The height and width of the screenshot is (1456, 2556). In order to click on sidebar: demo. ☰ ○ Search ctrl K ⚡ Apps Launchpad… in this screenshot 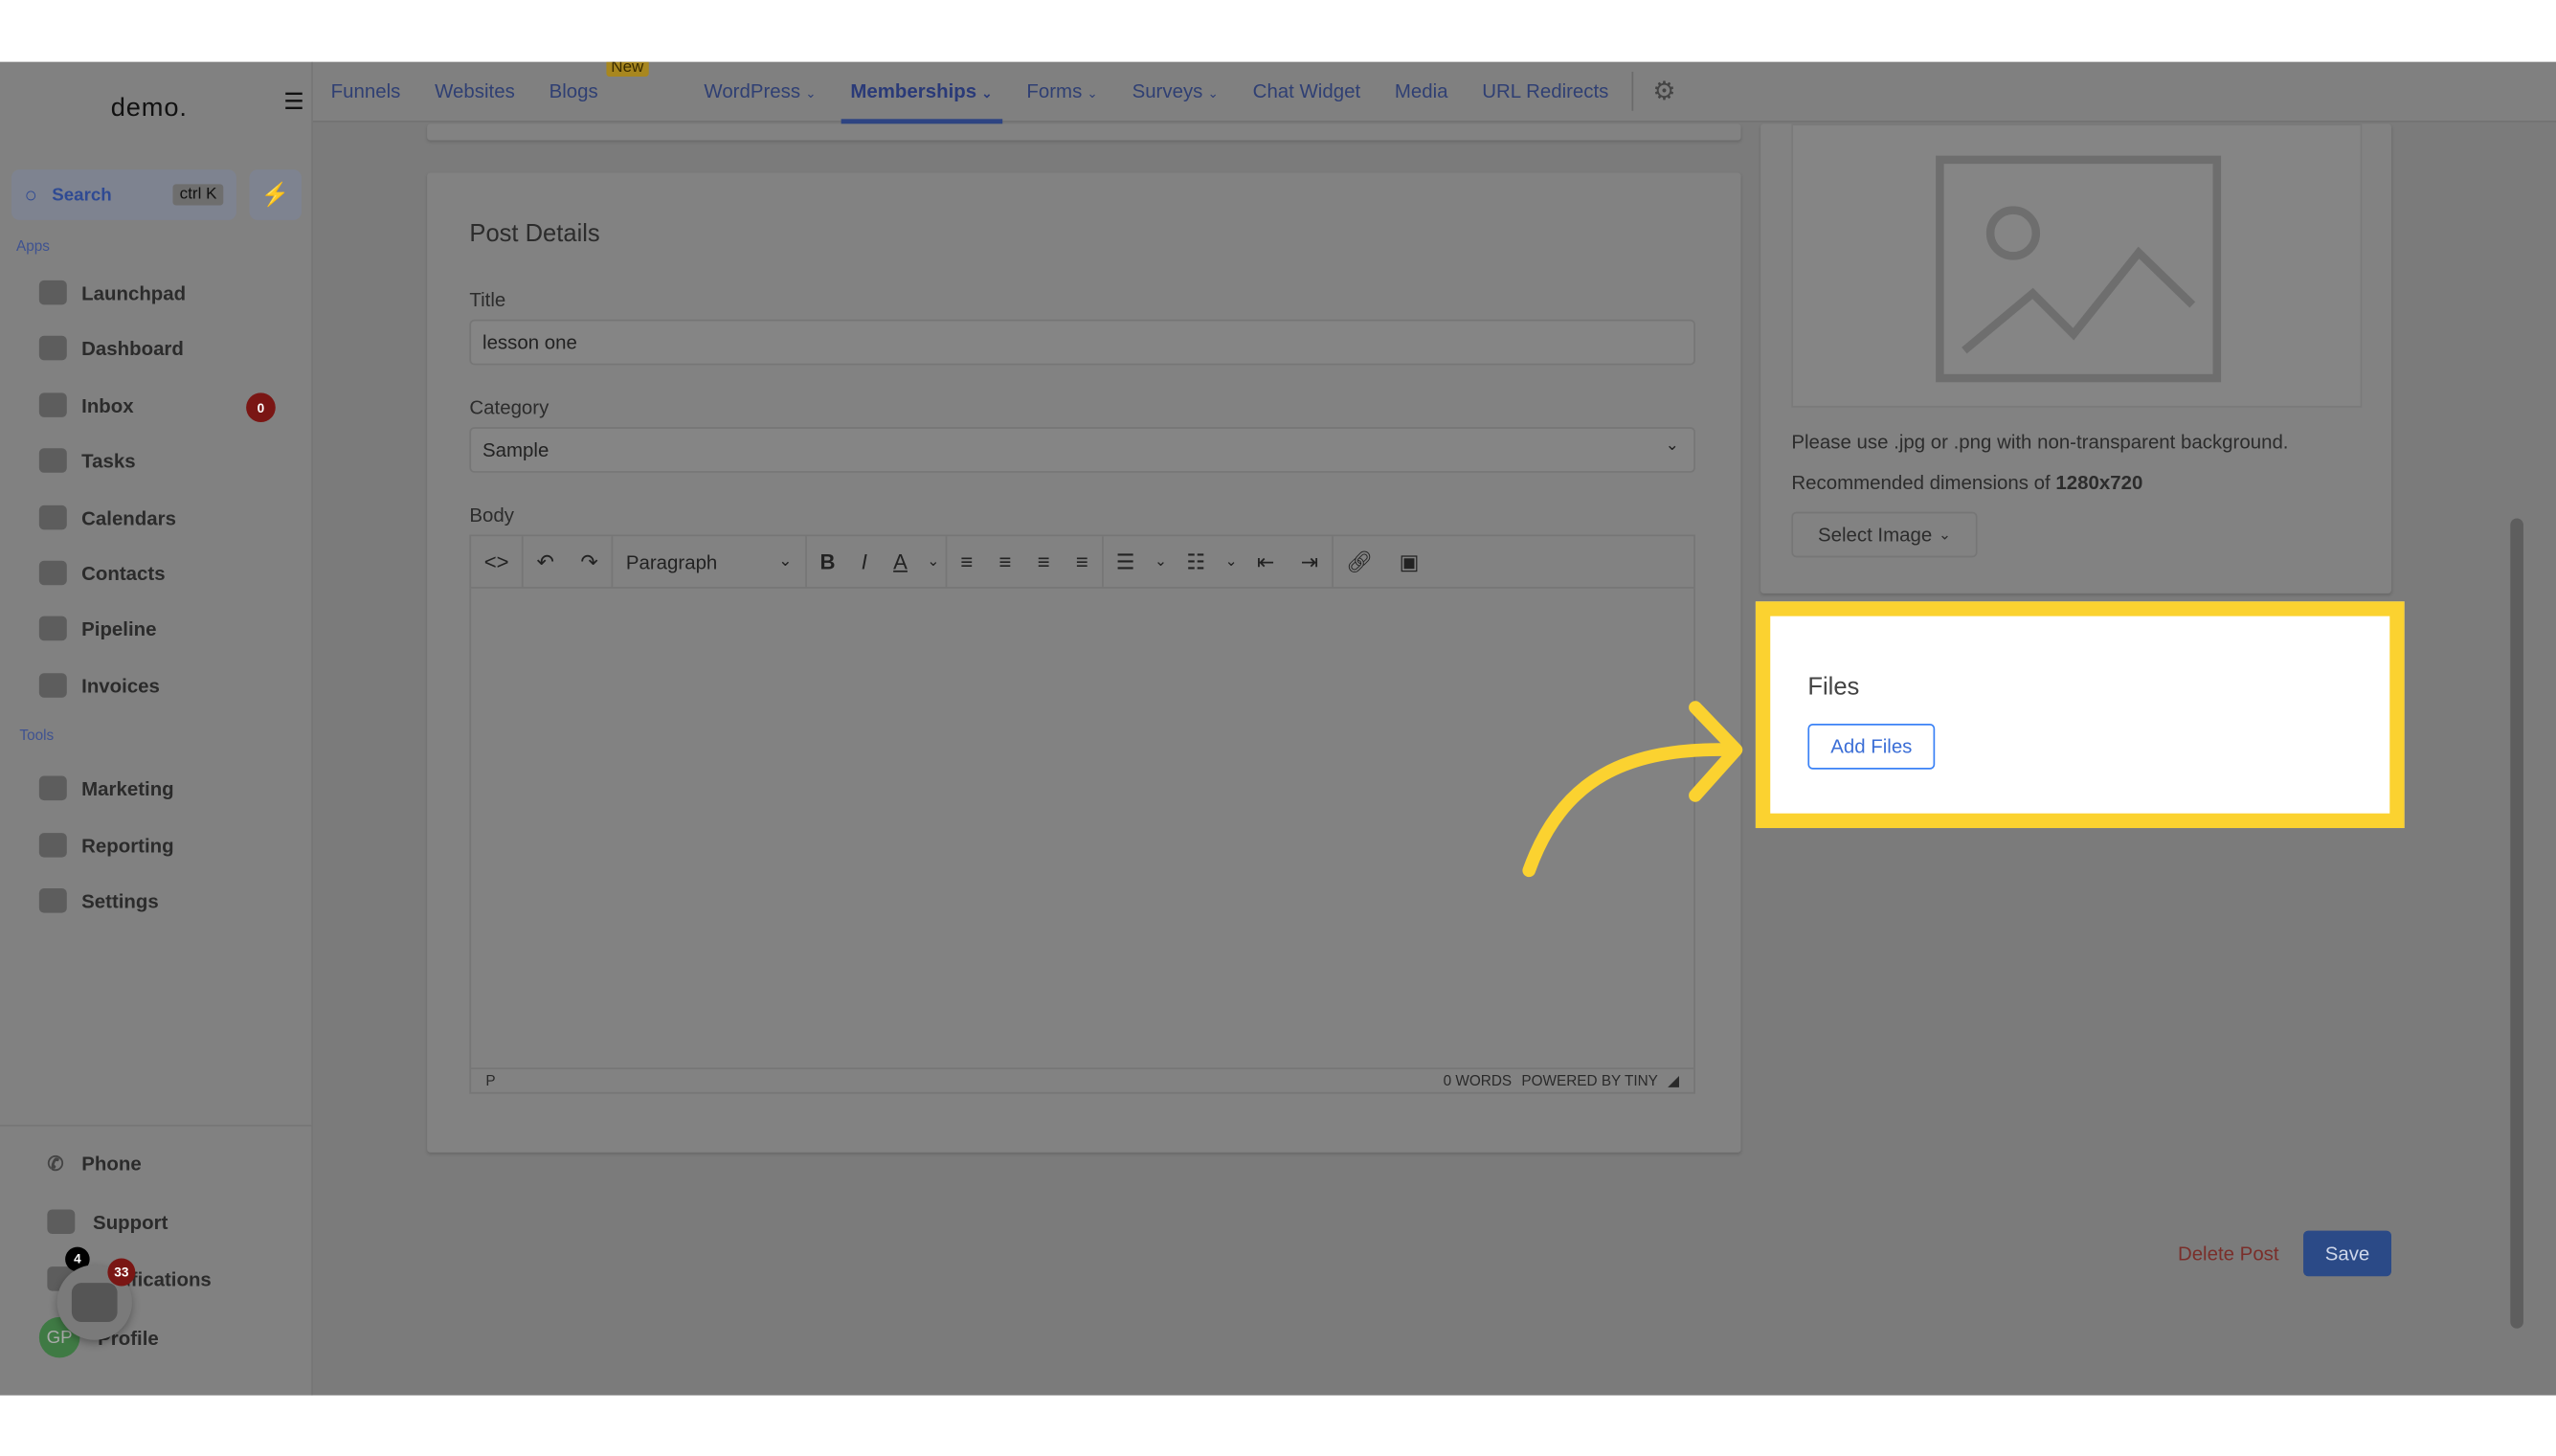, I will do `click(157, 728)`.